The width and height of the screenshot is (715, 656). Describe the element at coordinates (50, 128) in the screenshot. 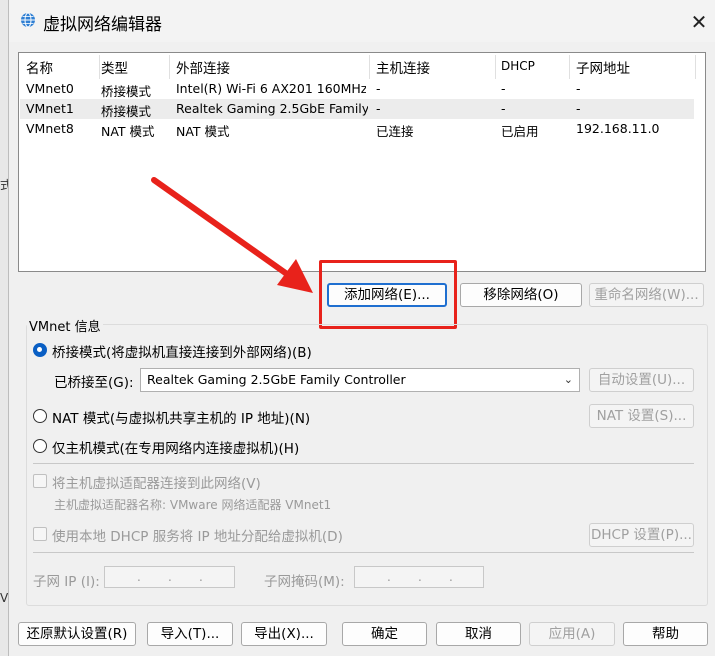

I see `cell-name: VMnet8` at that location.